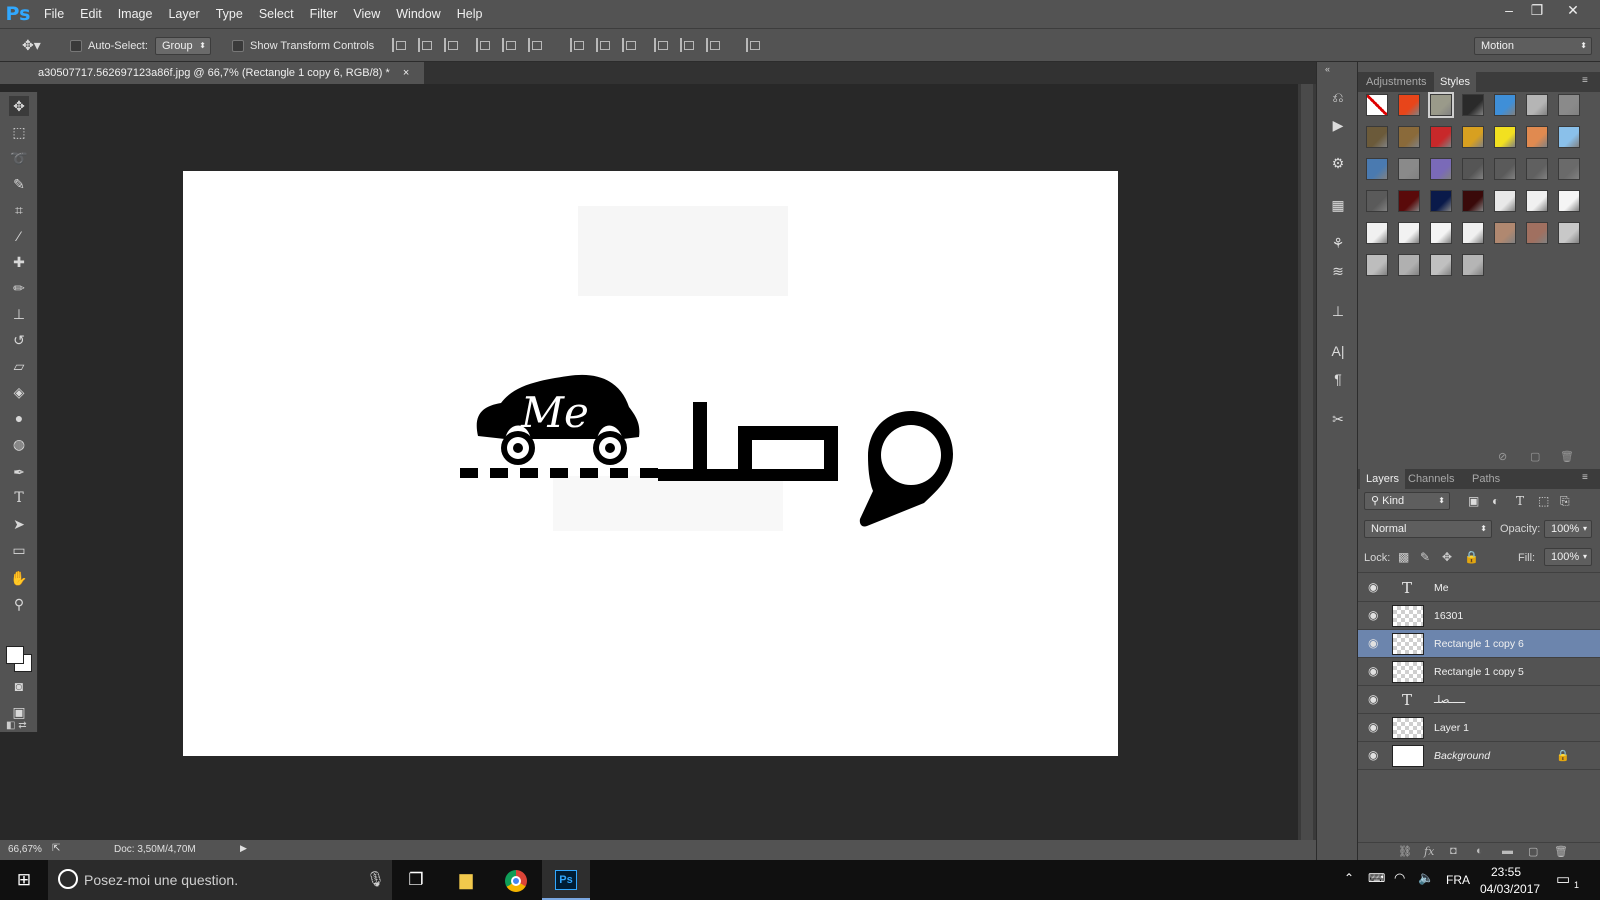 The width and height of the screenshot is (1600, 900). Describe the element at coordinates (1507, 851) in the screenshot. I see `new-group-icon: ▬` at that location.